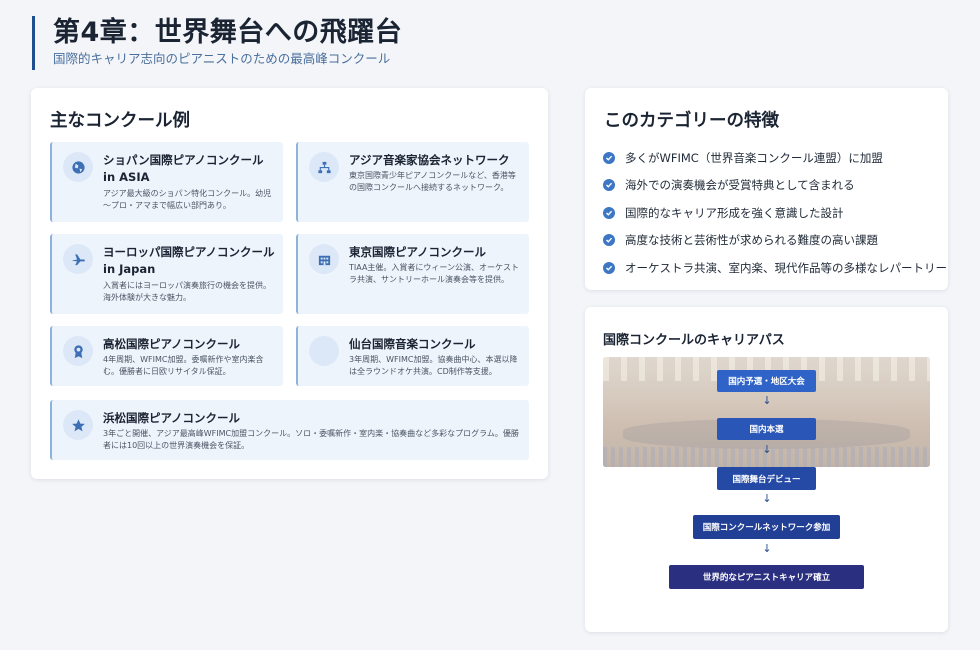 Image resolution: width=980 pixels, height=650 pixels. I want to click on competition-name: 仙台国際音楽コンクール, so click(412, 344).